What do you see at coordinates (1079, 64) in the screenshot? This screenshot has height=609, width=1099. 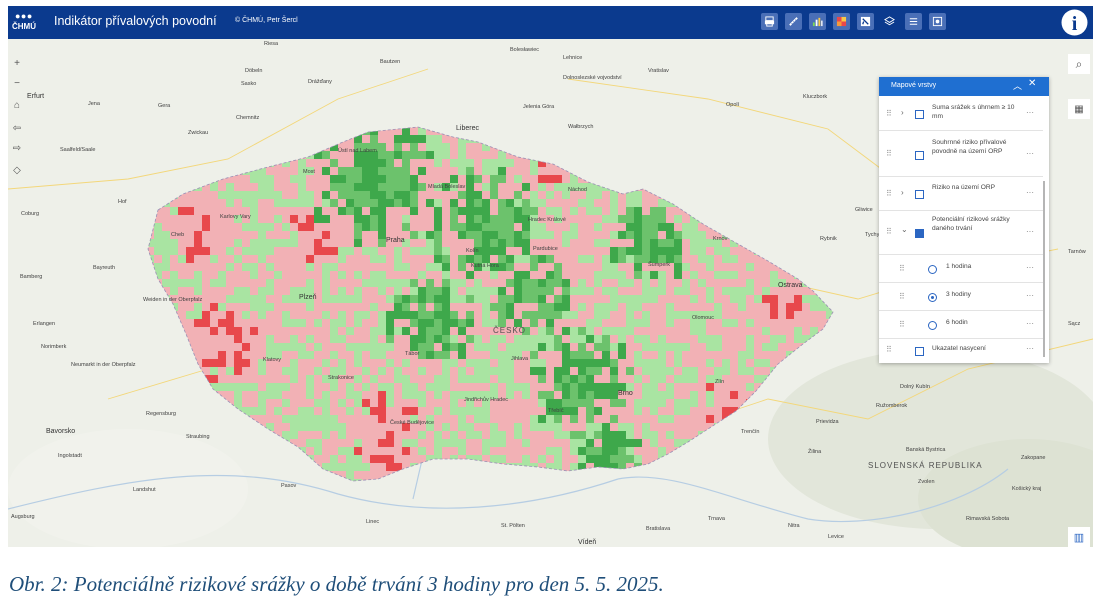 I see `search-button: ⌕` at bounding box center [1079, 64].